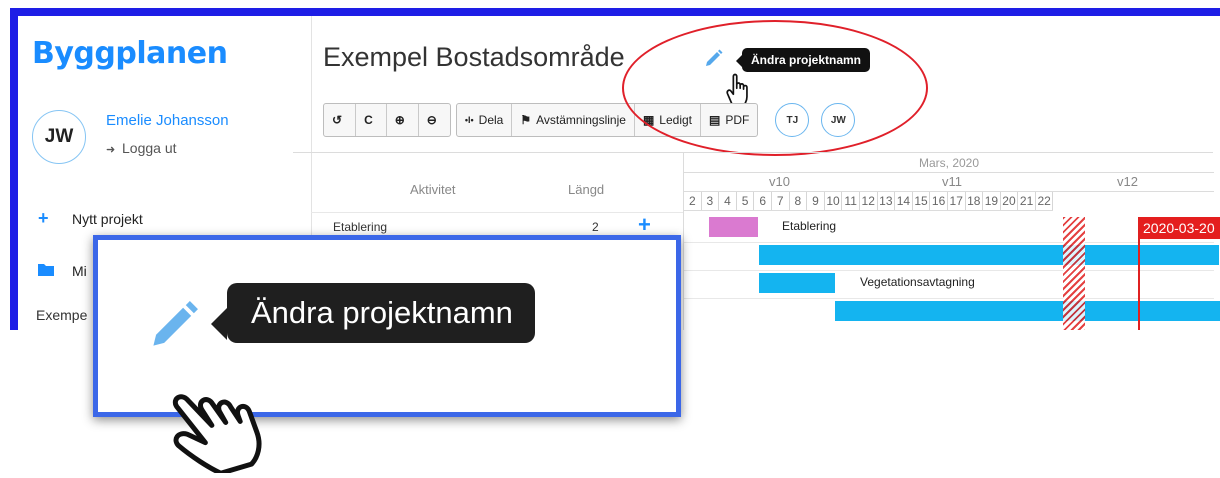  Describe the element at coordinates (399, 120) in the screenshot. I see `zoom-in-icon: ⊕` at that location.